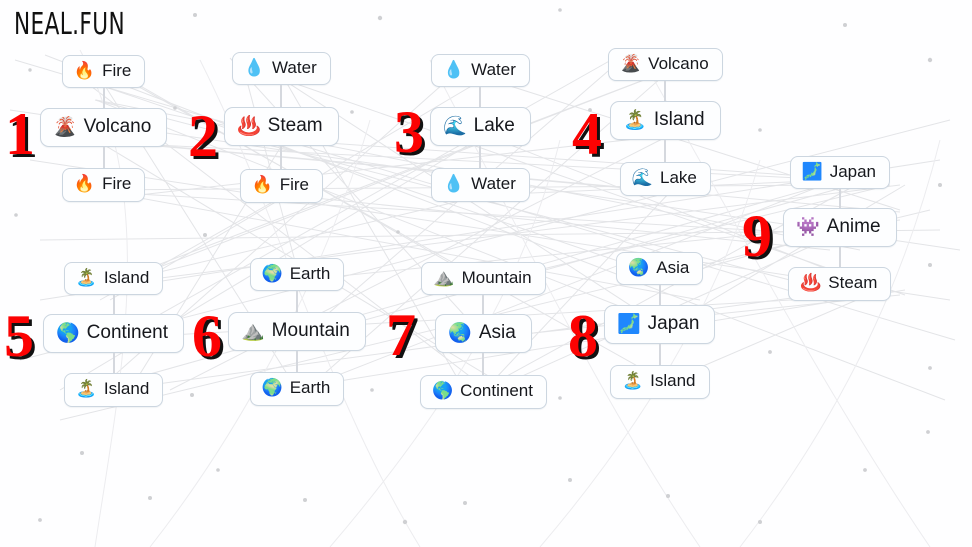 This screenshot has width=972, height=547. I want to click on result-card: ♨️ Steam, so click(281, 127).